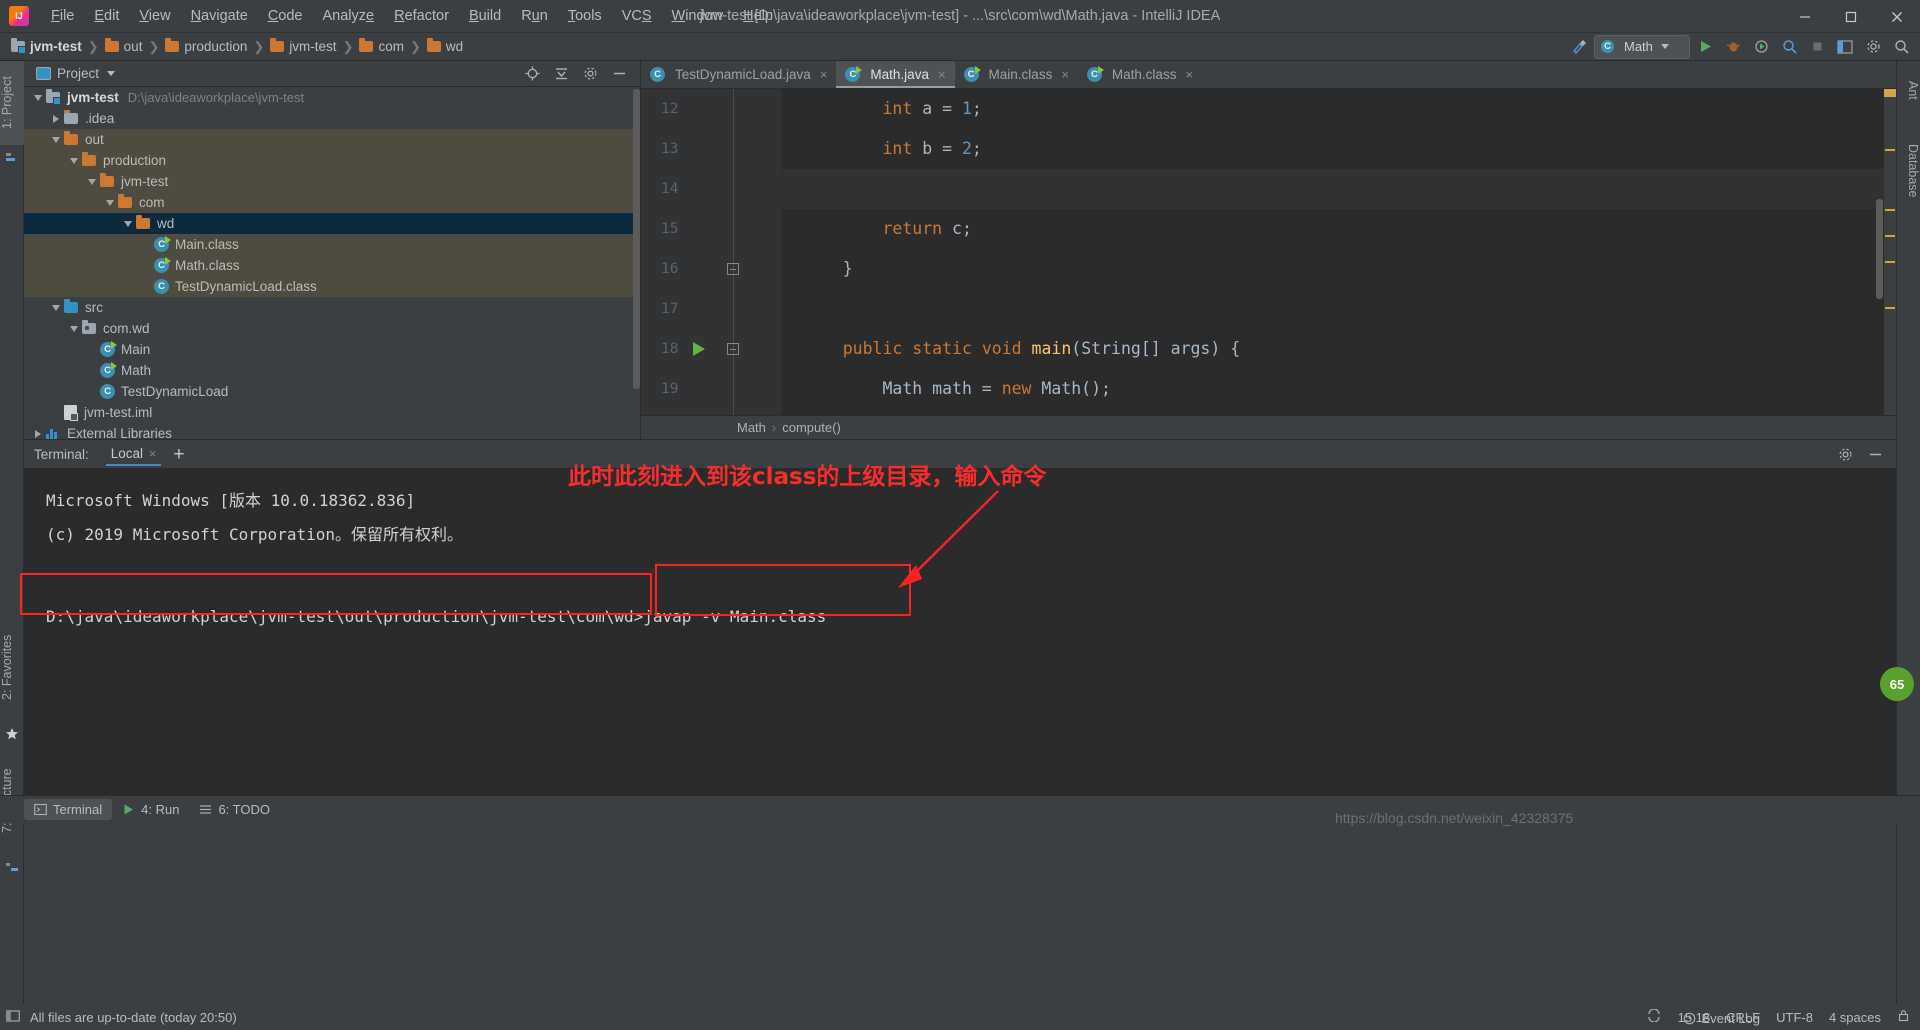  I want to click on menu-file: File, so click(62, 16).